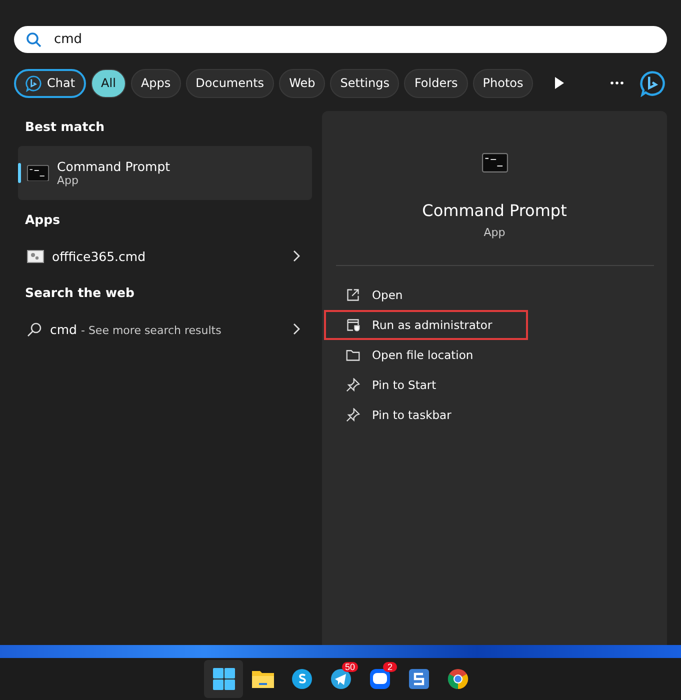  Describe the element at coordinates (63, 329) in the screenshot. I see `result-title: cmd` at that location.